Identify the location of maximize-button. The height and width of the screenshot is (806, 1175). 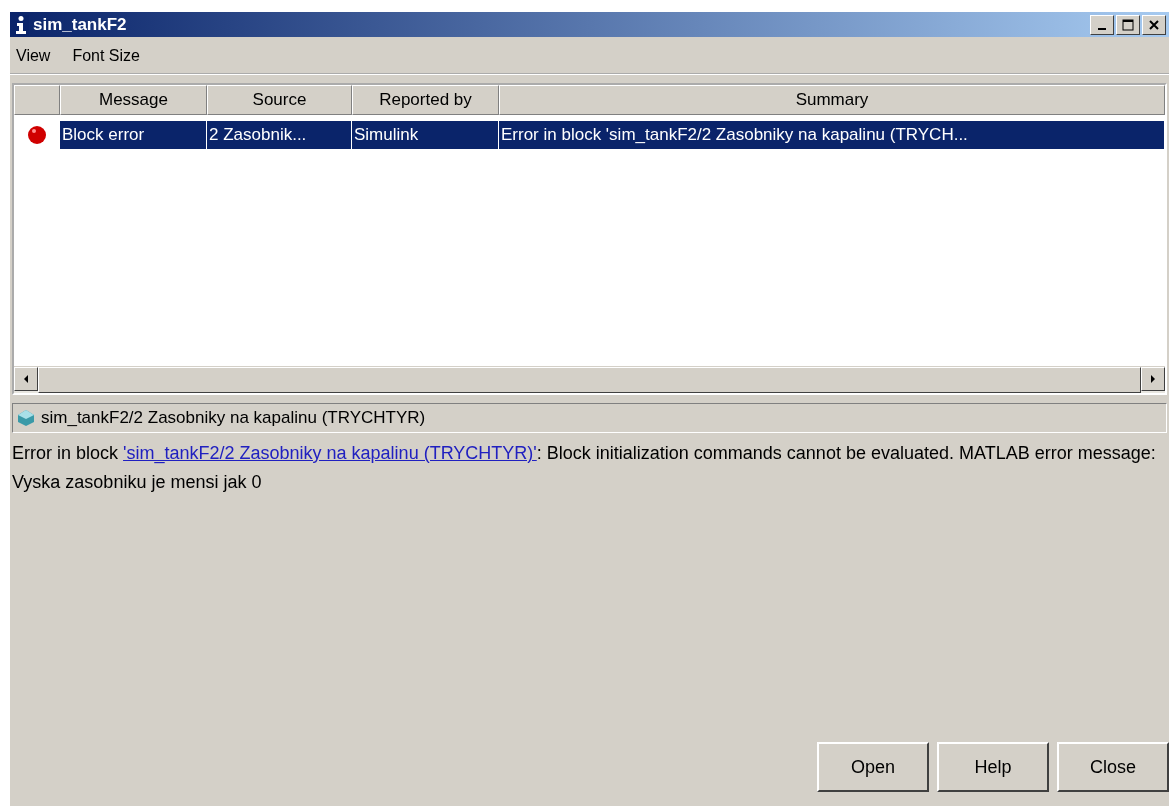
(1128, 24).